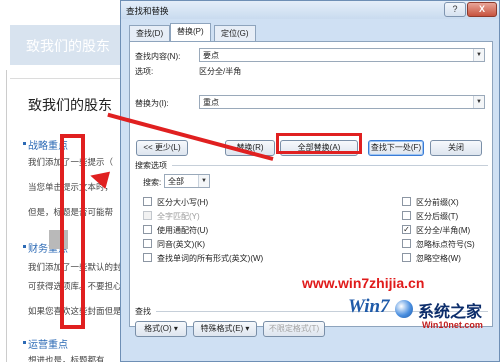  Describe the element at coordinates (187, 181) in the screenshot. I see `search-direction-select: 全部 ▼` at that location.